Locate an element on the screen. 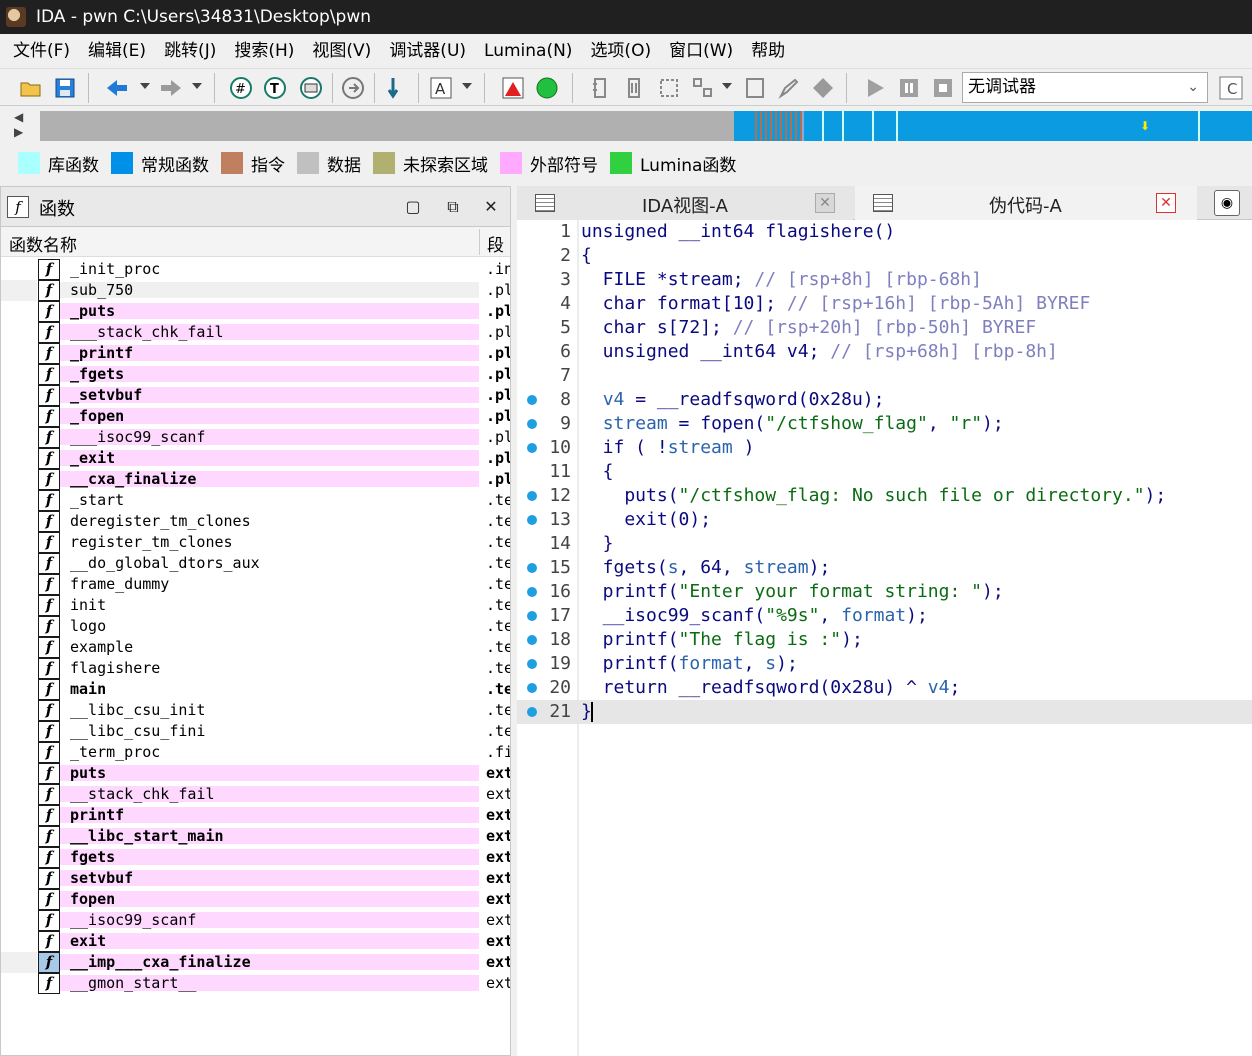 This screenshot has height=1056, width=1252. function-row: f __do_global_dtors_aux .te is located at coordinates (255, 563).